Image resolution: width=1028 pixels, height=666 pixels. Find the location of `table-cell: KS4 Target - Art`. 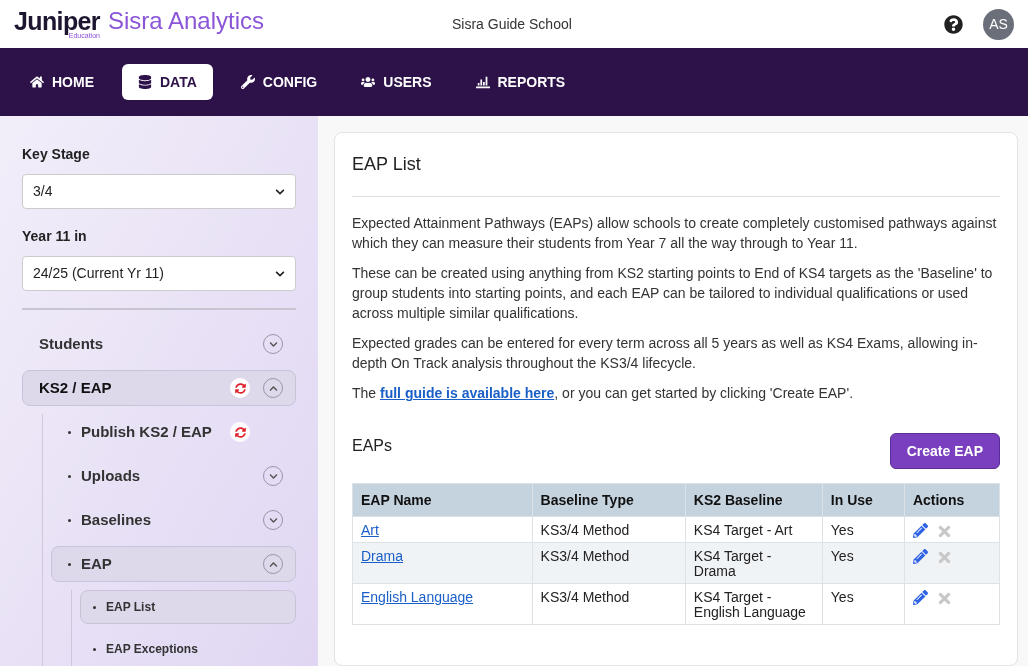

table-cell: KS4 Target - Art is located at coordinates (754, 529).